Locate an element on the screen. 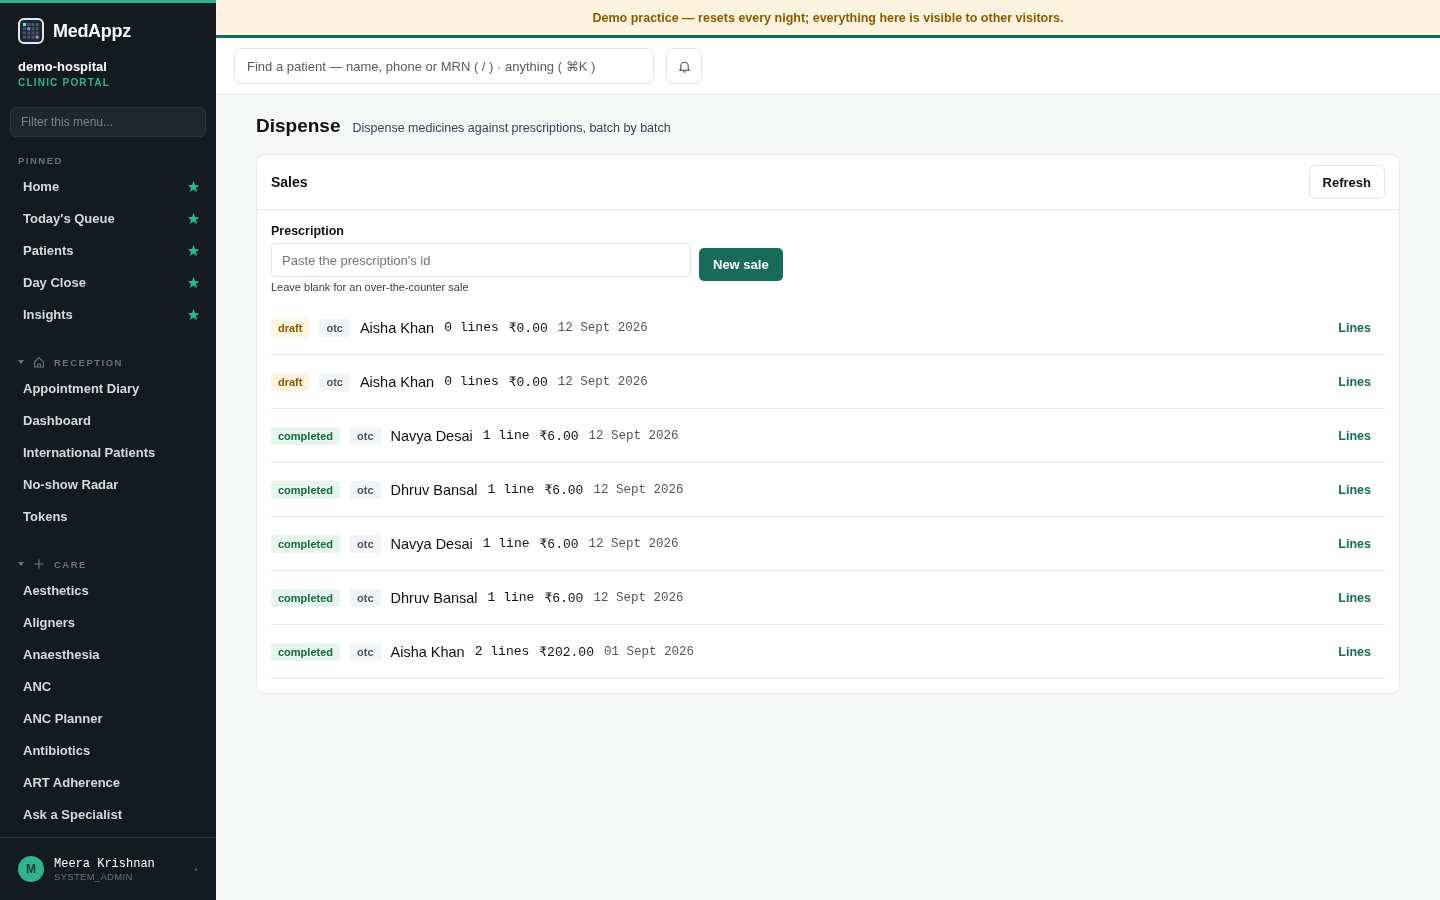 The height and width of the screenshot is (900, 1440). nav-item: Patients is located at coordinates (108, 250).